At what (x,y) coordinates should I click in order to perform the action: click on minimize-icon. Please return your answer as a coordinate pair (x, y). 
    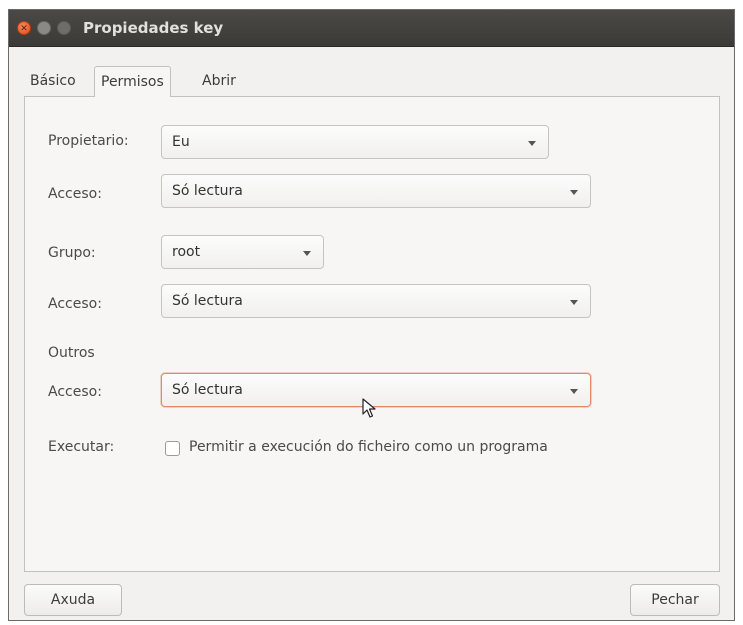
    Looking at the image, I should click on (44, 28).